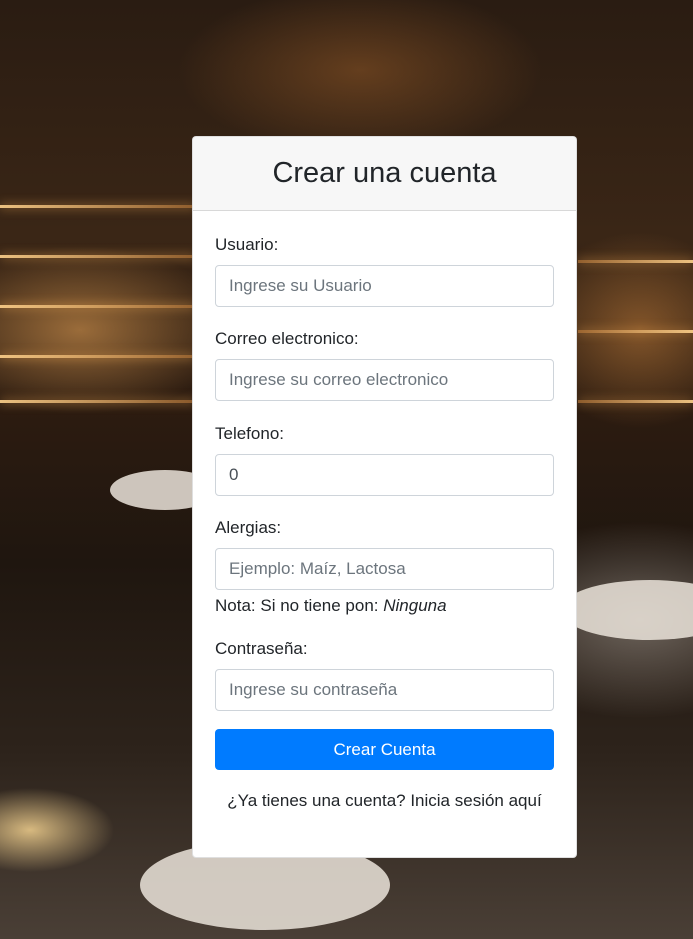 This screenshot has width=693, height=939. What do you see at coordinates (248, 527) in the screenshot?
I see `allergies-label: Alergias:` at bounding box center [248, 527].